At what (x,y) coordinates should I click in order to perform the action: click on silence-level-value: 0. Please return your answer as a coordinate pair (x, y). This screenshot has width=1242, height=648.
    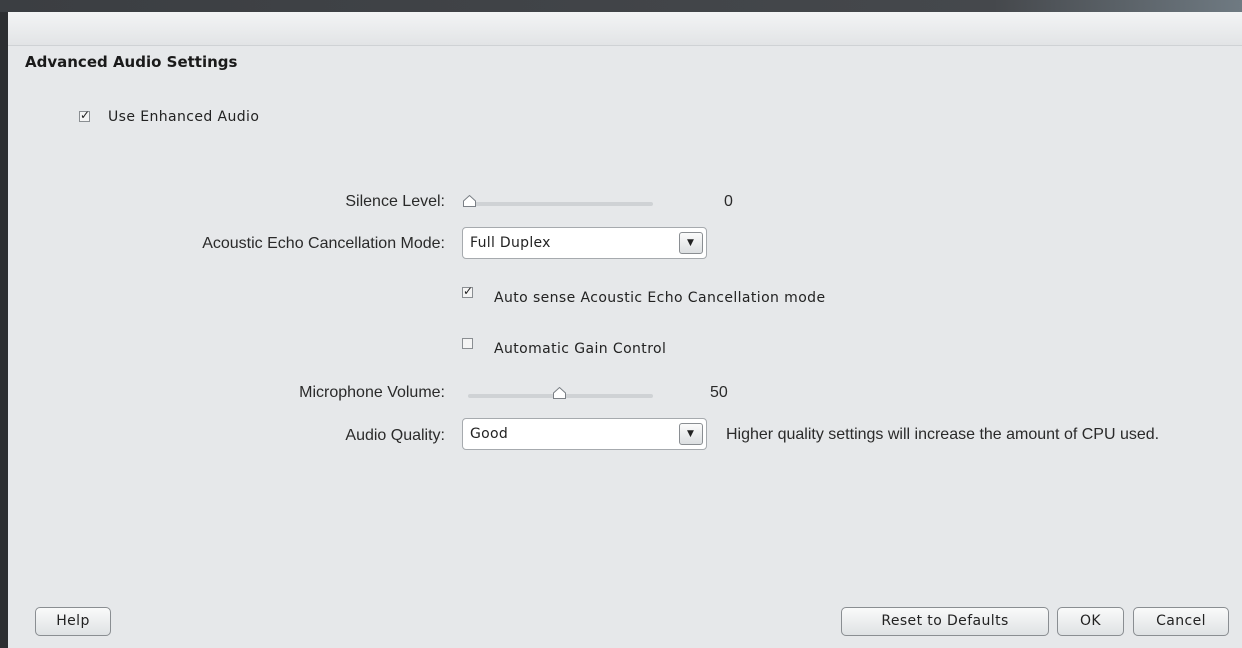
    Looking at the image, I should click on (728, 201).